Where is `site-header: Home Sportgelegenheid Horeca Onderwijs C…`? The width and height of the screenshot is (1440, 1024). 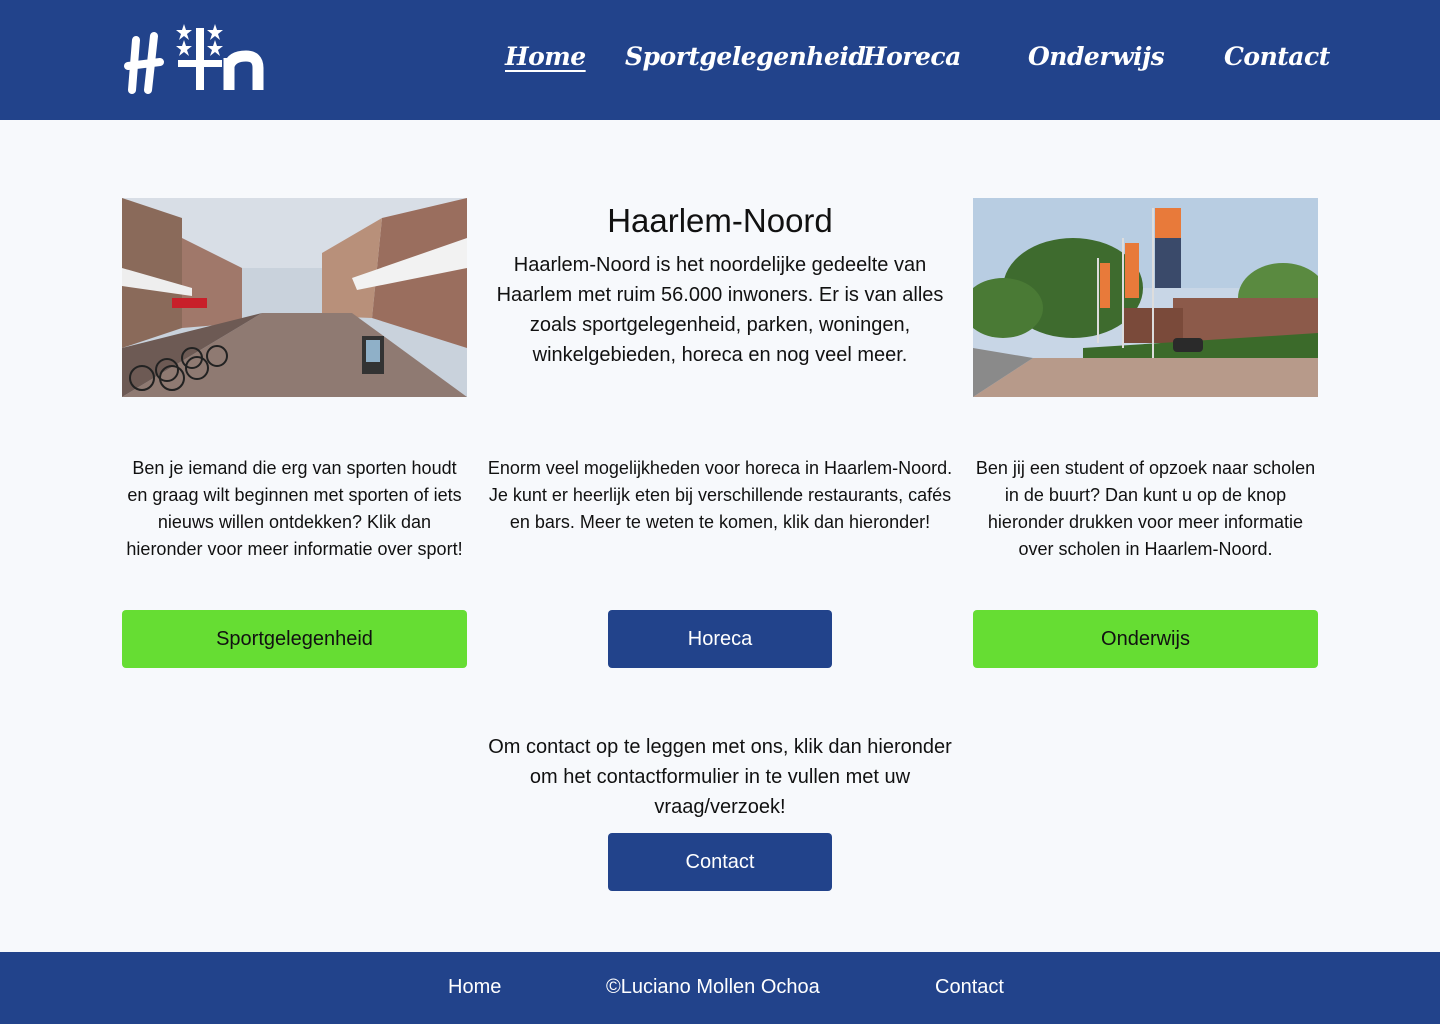
site-header: Home Sportgelegenheid Horeca Onderwijs C… is located at coordinates (720, 60).